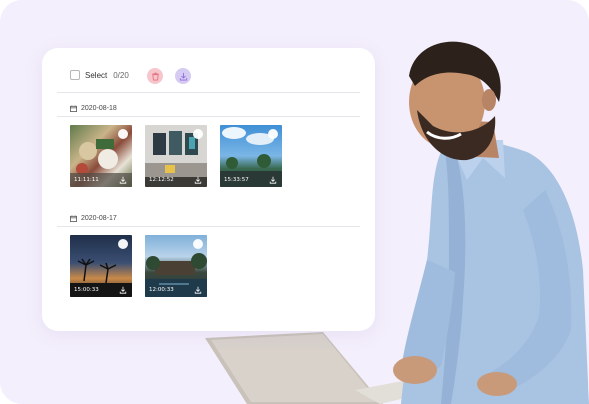 This screenshot has height=404, width=589. What do you see at coordinates (236, 180) in the screenshot?
I see `photo-time: 15:33:57` at bounding box center [236, 180].